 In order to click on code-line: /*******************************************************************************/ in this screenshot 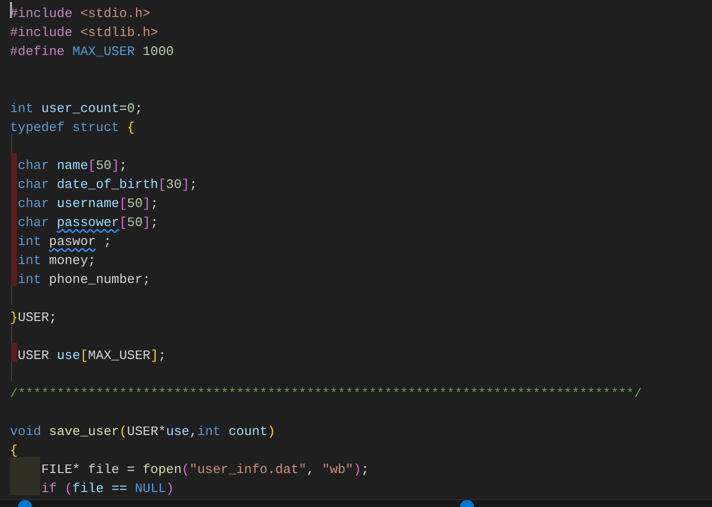, I will do `click(326, 394)`.